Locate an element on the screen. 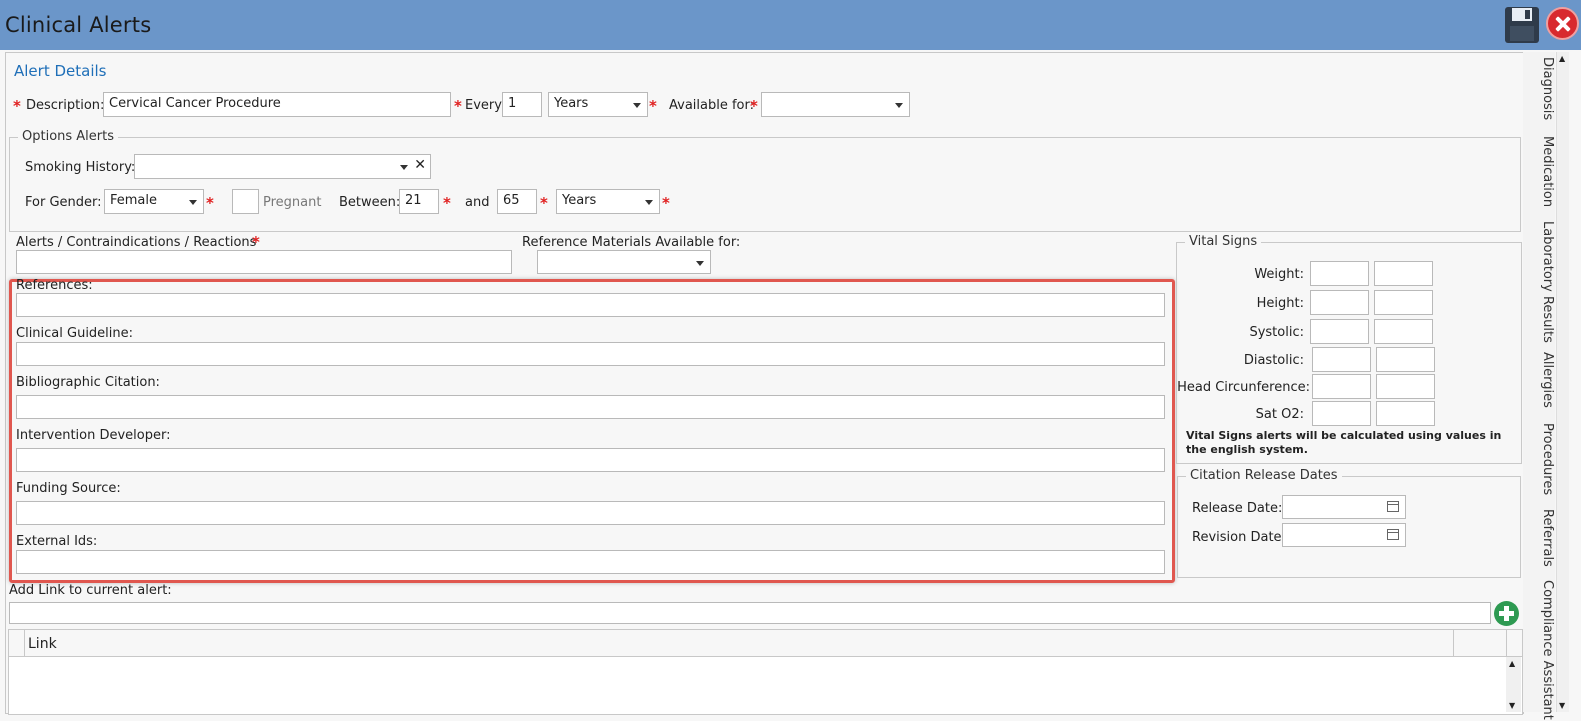  head-circumference-input is located at coordinates (1341, 386).